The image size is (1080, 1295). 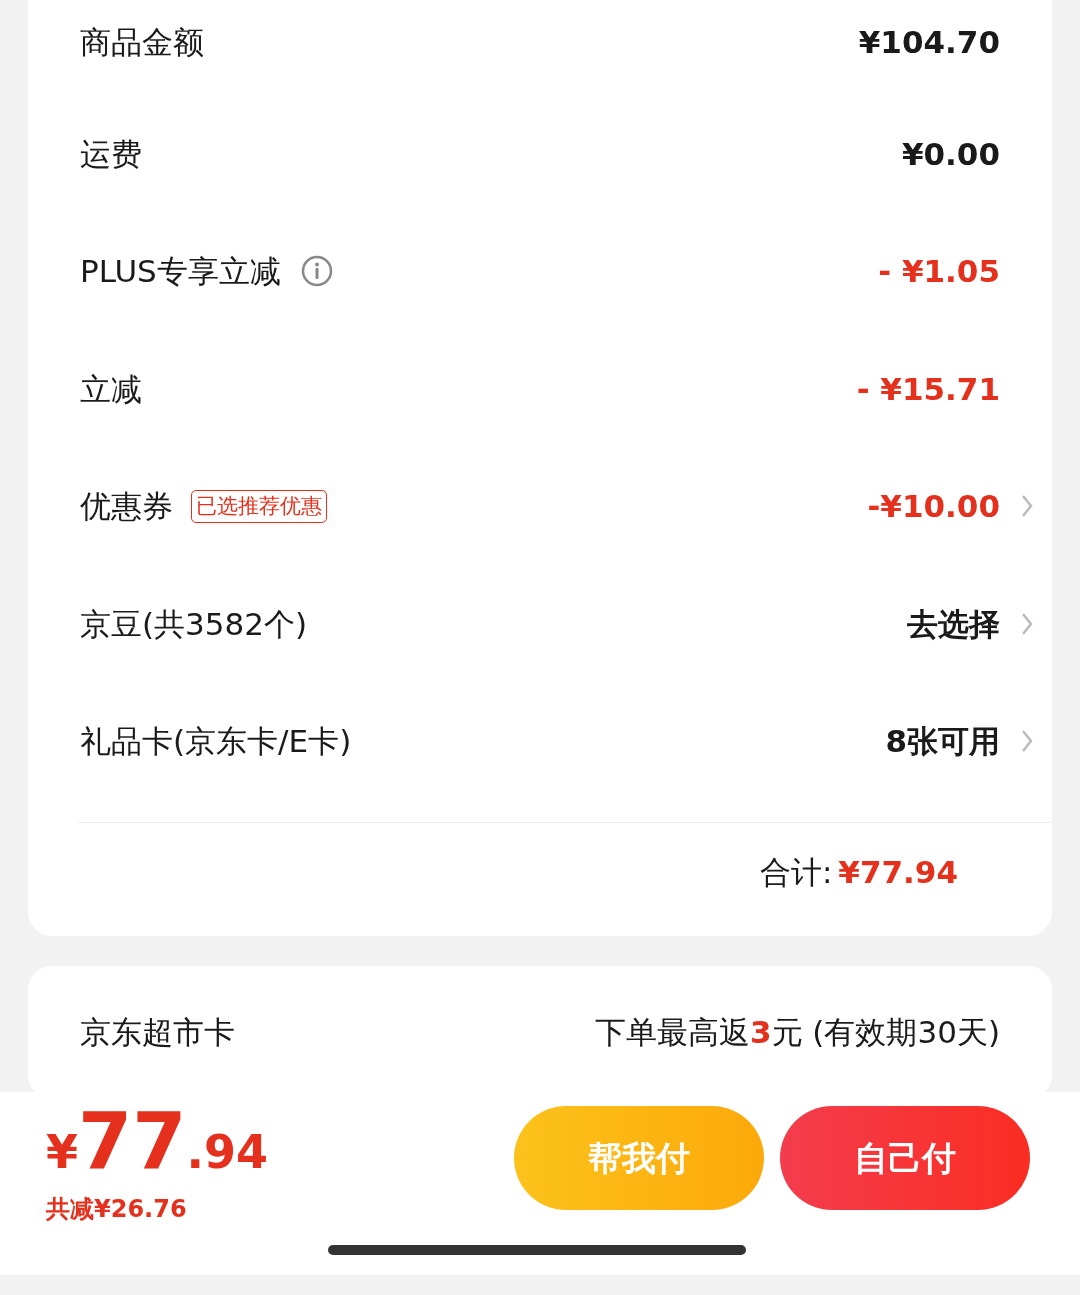 I want to click on row-value: ¥104.70, so click(x=929, y=42).